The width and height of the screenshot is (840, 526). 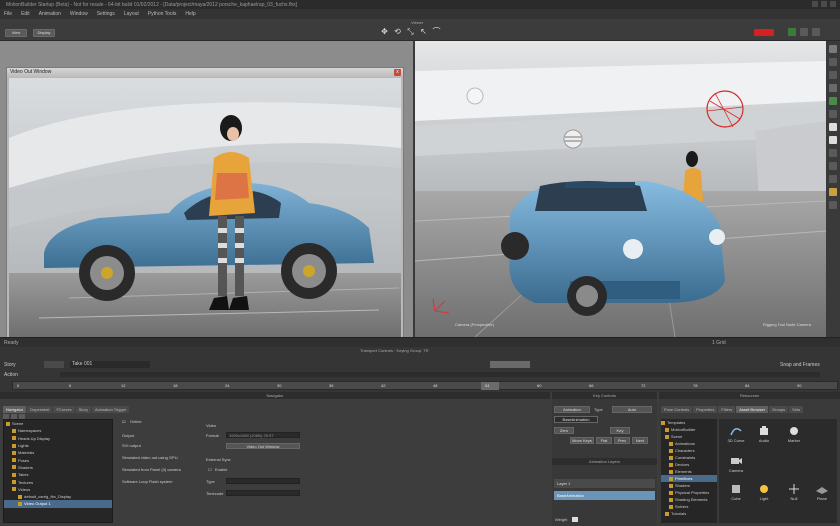 What do you see at coordinates (604, 483) in the screenshot?
I see `layer-row: Layer 1` at bounding box center [604, 483].